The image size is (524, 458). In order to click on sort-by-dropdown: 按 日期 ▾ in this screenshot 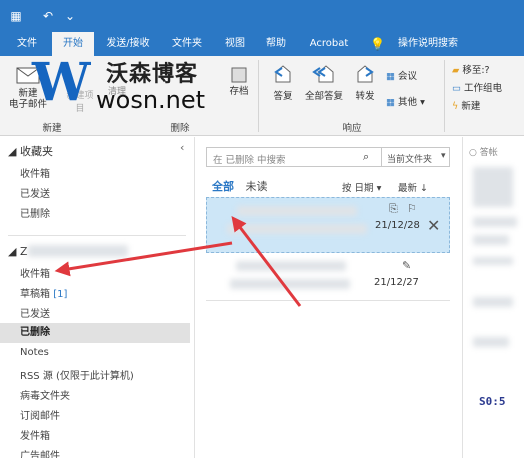, I will do `click(361, 187)`.